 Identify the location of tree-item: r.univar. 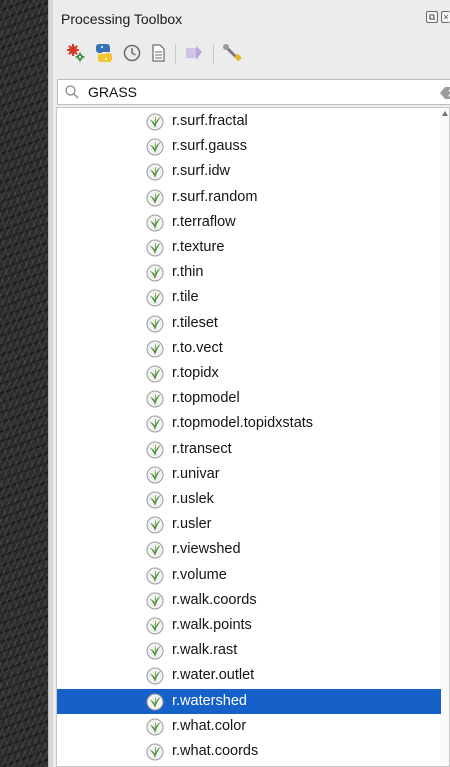
(249, 474).